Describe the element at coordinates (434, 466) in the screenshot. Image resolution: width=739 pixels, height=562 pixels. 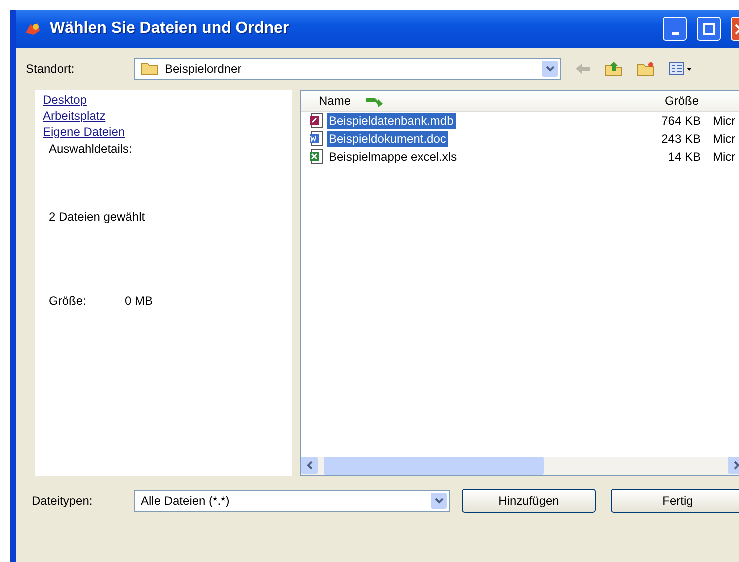
I see `scroll-thumb` at that location.